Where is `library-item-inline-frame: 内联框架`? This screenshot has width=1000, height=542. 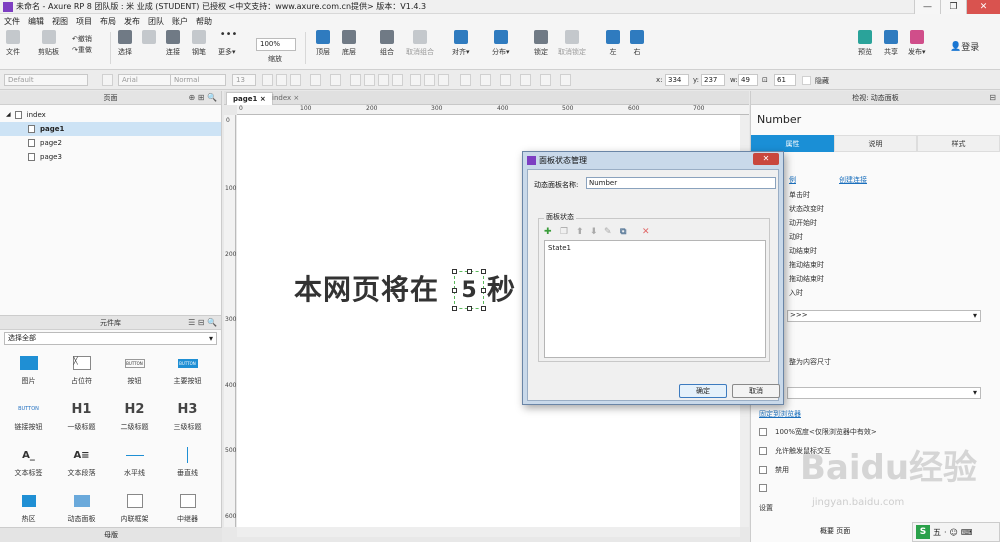 library-item-inline-frame: 内联框架 is located at coordinates (134, 508).